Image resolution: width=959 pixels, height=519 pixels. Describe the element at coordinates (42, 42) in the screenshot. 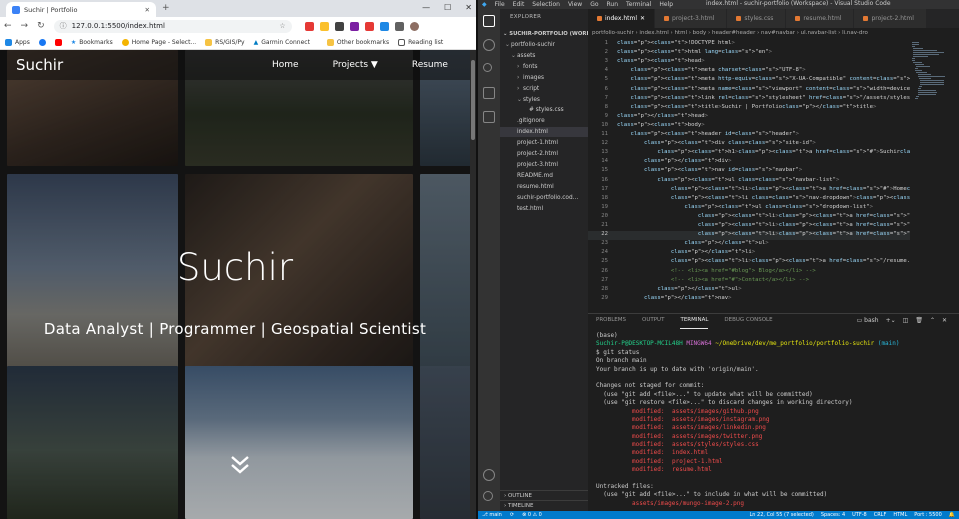

I see `facebook-icon` at that location.